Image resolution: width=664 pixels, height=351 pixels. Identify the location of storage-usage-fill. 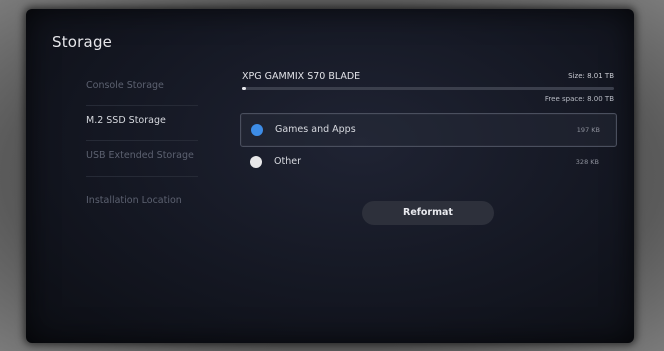
(244, 88).